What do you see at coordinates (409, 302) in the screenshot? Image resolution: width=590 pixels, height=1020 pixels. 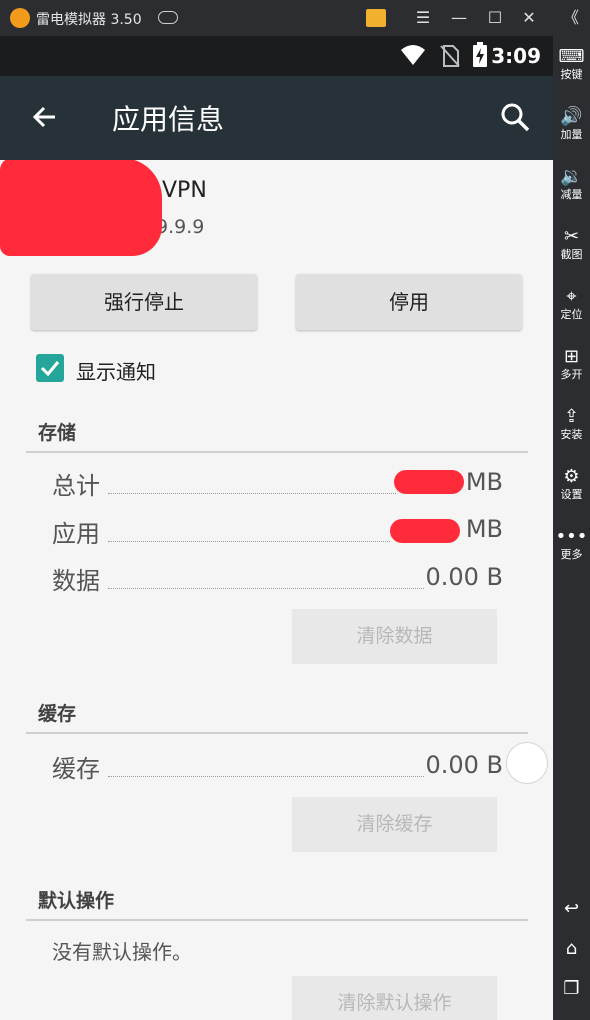 I see `disable-button: 停用` at bounding box center [409, 302].